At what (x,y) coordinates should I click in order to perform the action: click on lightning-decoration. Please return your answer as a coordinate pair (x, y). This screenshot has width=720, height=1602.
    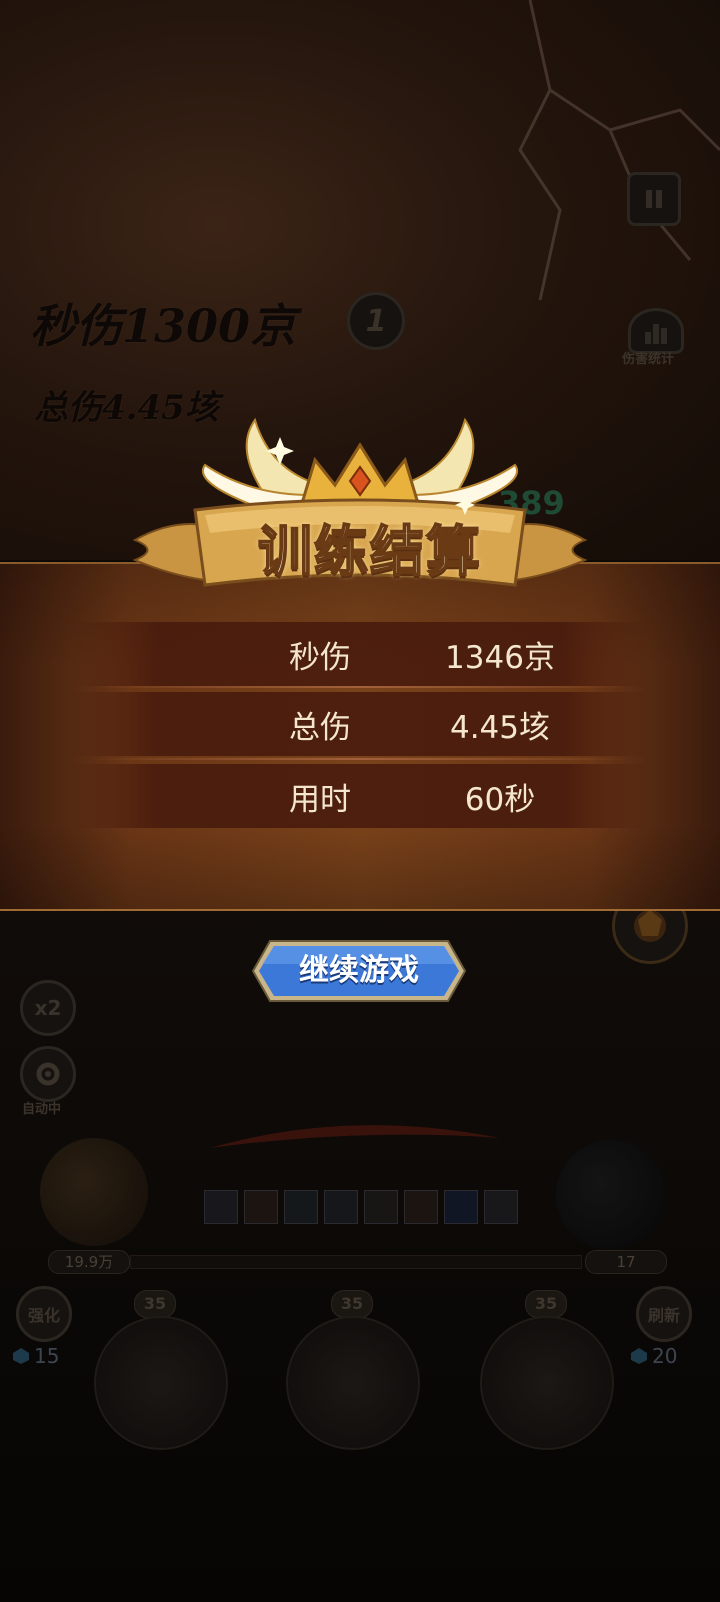
    Looking at the image, I should click on (619, 150).